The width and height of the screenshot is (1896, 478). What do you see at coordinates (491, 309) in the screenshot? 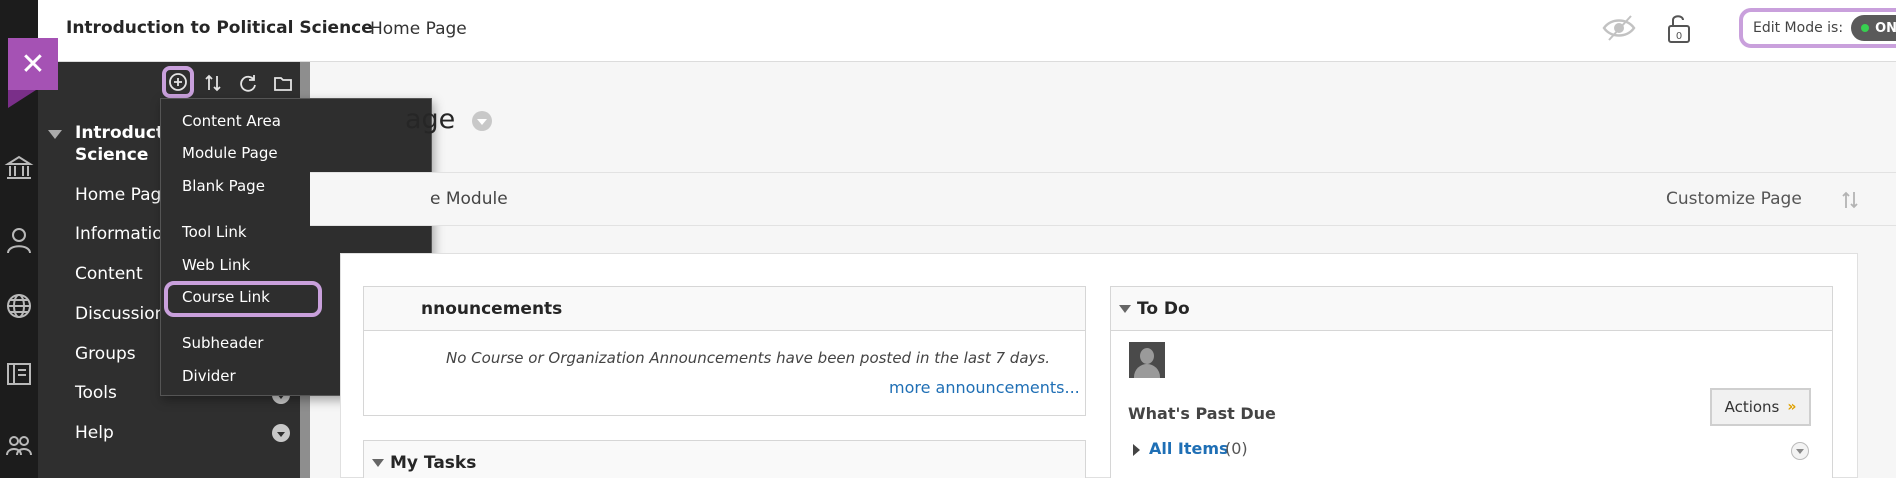
I see `module-title: nnouncements` at bounding box center [491, 309].